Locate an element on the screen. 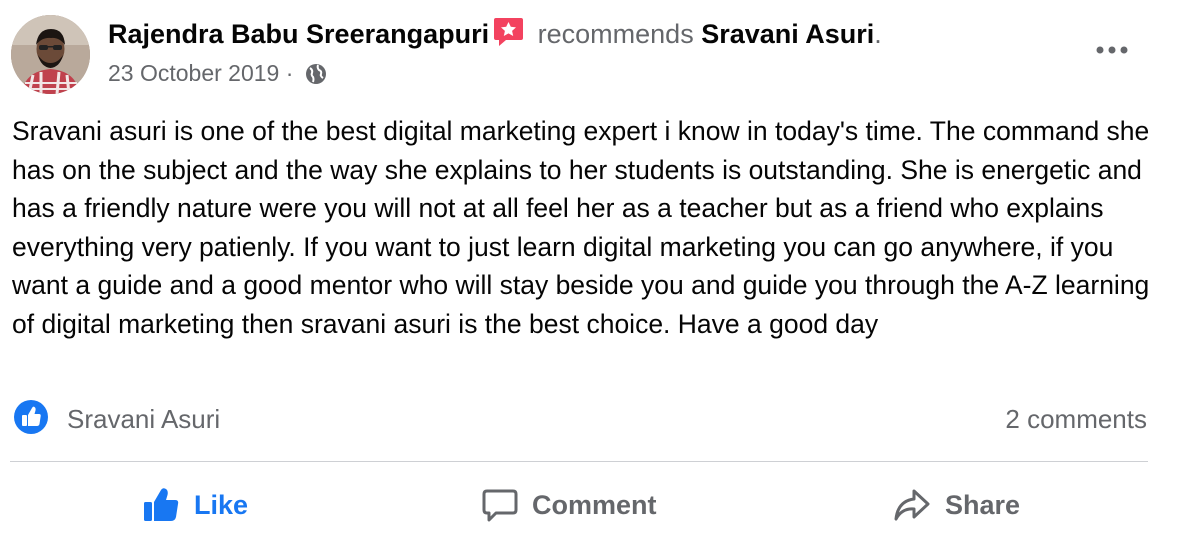  comment-button: Comment is located at coordinates (569, 505).